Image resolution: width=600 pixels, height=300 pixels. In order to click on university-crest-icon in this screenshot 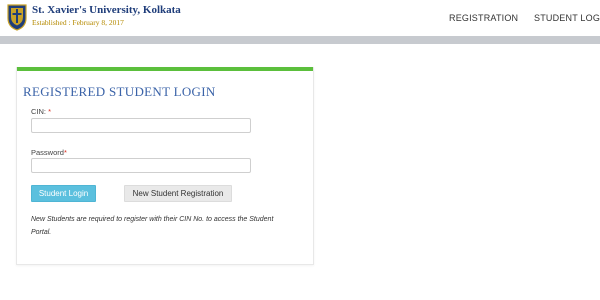, I will do `click(17, 17)`.